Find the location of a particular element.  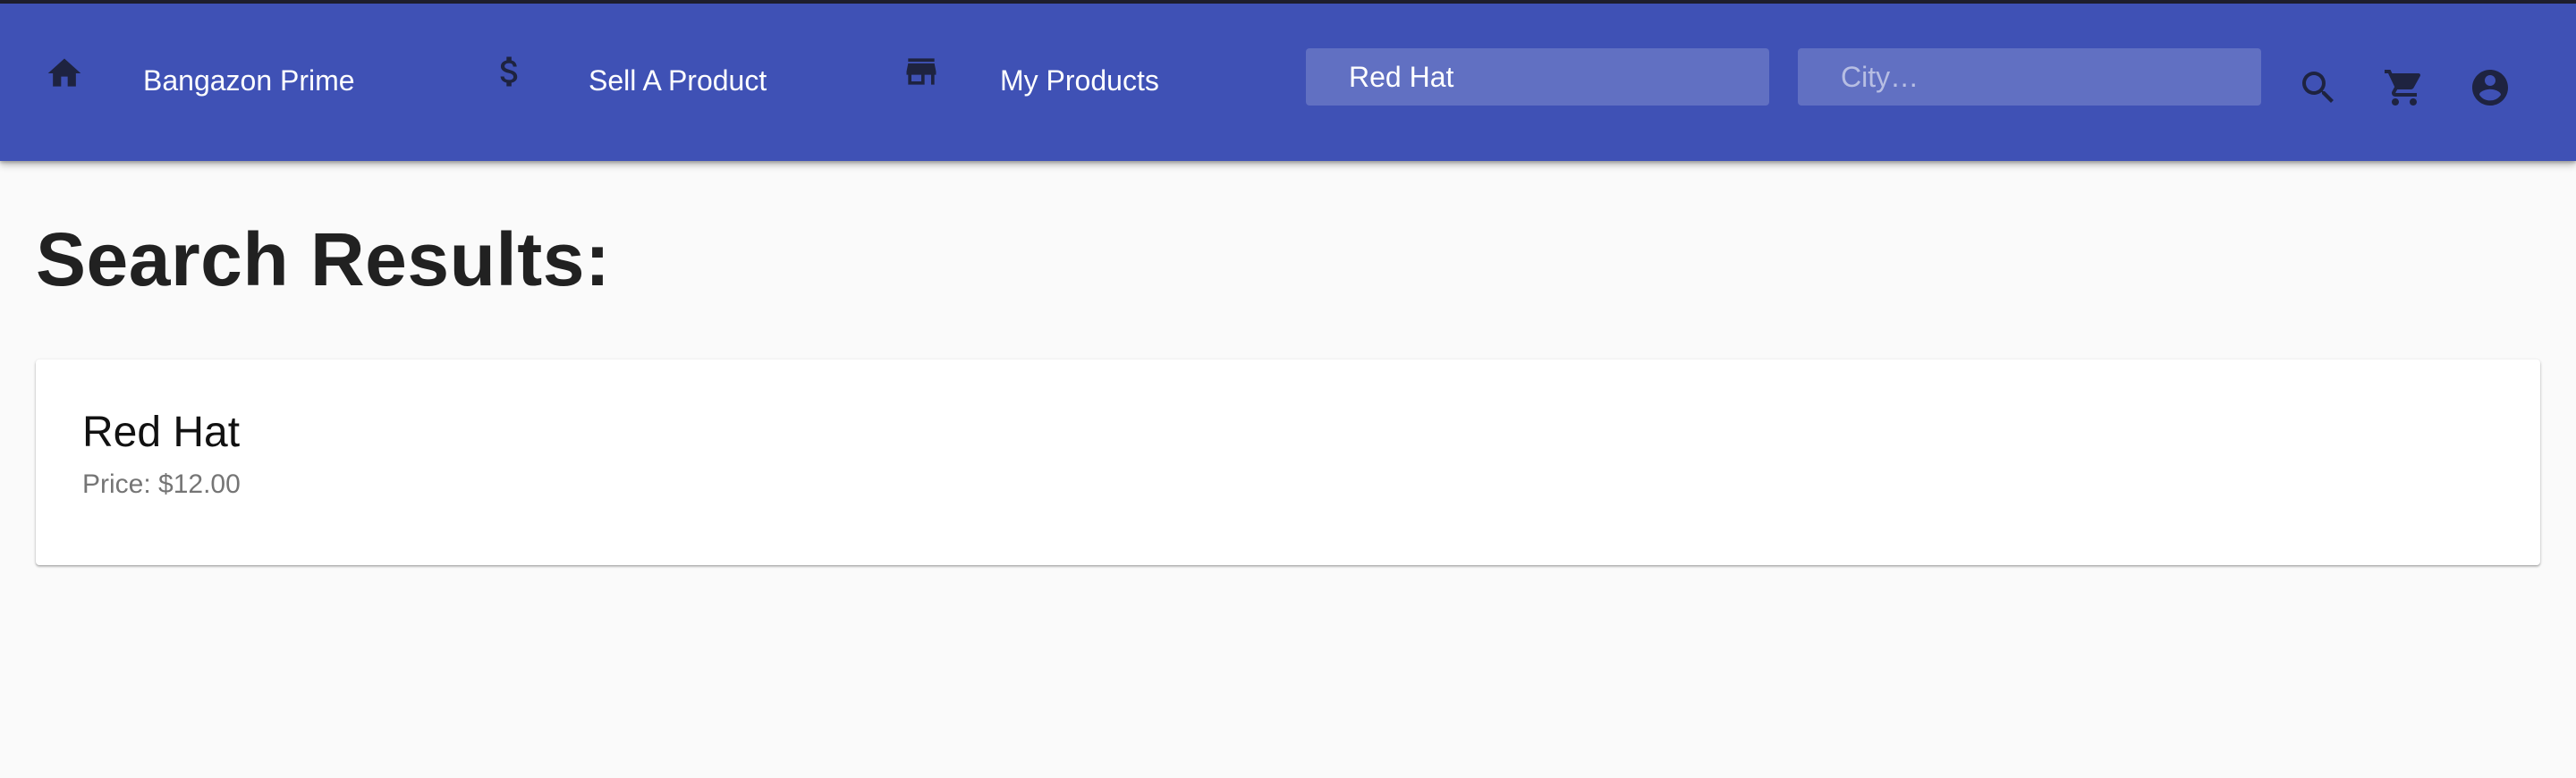

store-icon is located at coordinates (921, 71).